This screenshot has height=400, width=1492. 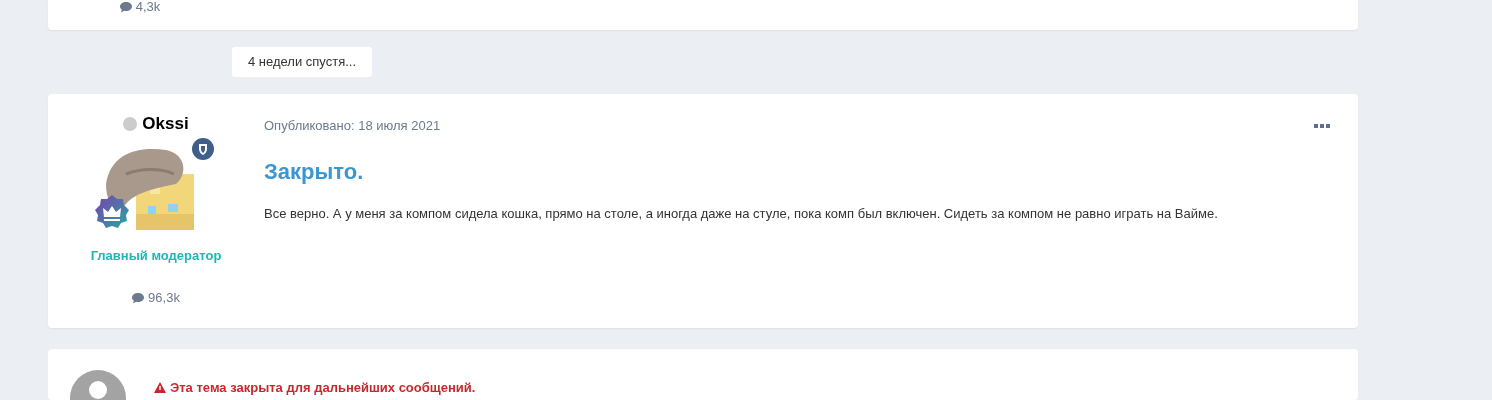 I want to click on author-name: Okssi, so click(x=156, y=124).